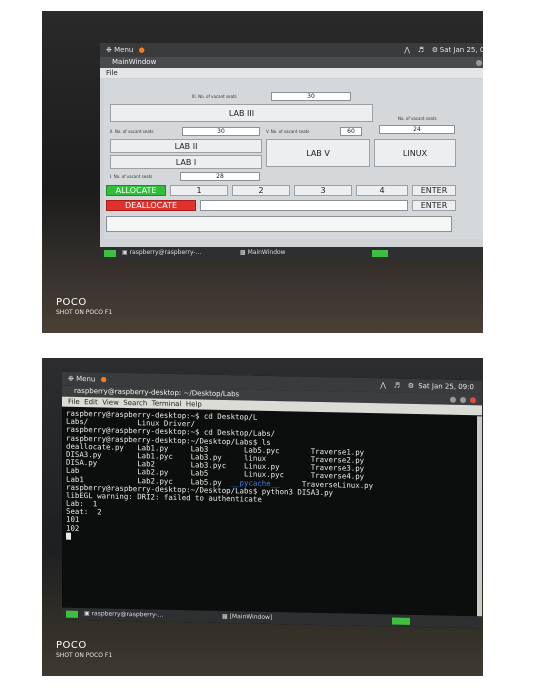 Image resolution: width=539 pixels, height=698 pixels. What do you see at coordinates (247, 617) in the screenshot?
I see `taskbar-mainwindow-item: ▩ [MainWindow]` at bounding box center [247, 617].